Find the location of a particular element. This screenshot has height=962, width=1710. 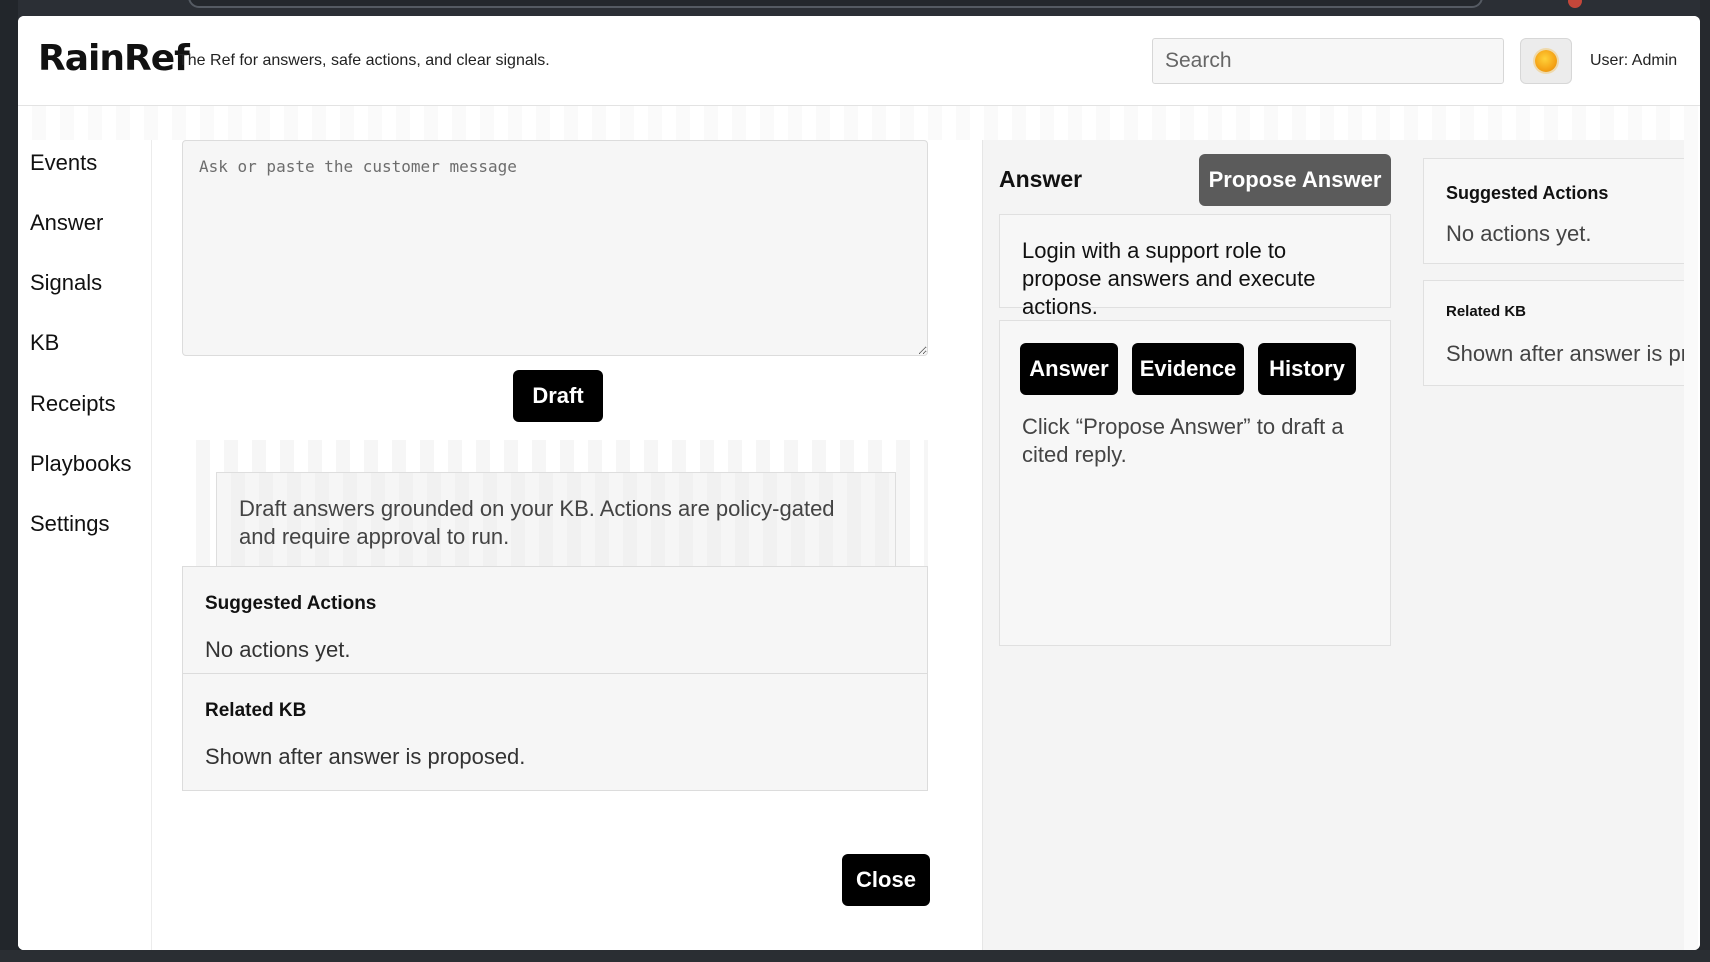

browser-address-bar is located at coordinates (835, 4).